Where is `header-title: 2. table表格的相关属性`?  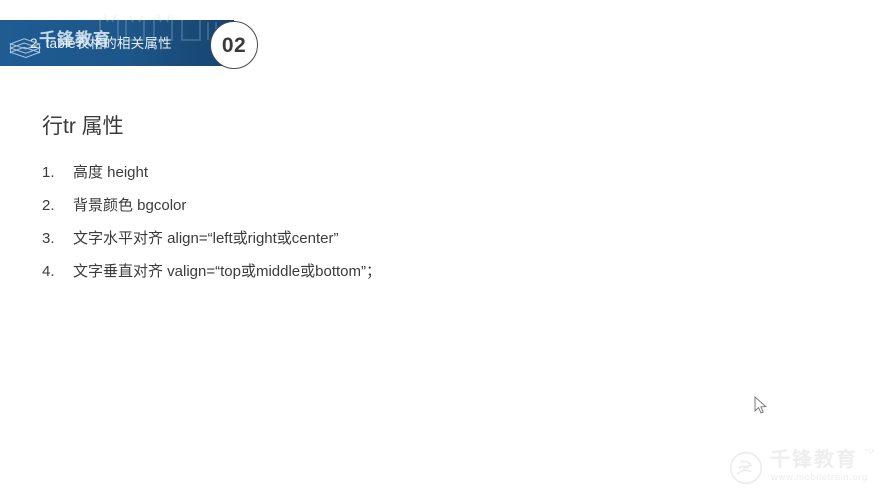 header-title: 2. table表格的相关属性 is located at coordinates (101, 43).